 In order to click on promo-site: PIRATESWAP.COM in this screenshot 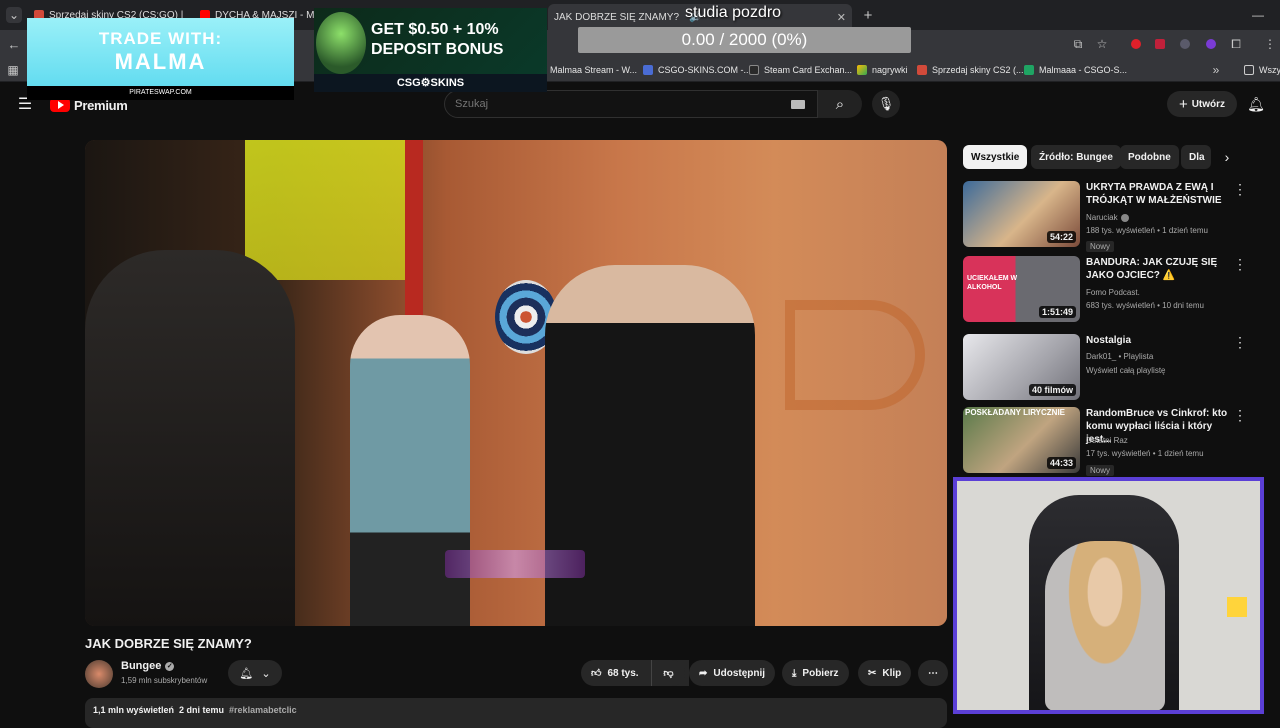, I will do `click(160, 92)`.